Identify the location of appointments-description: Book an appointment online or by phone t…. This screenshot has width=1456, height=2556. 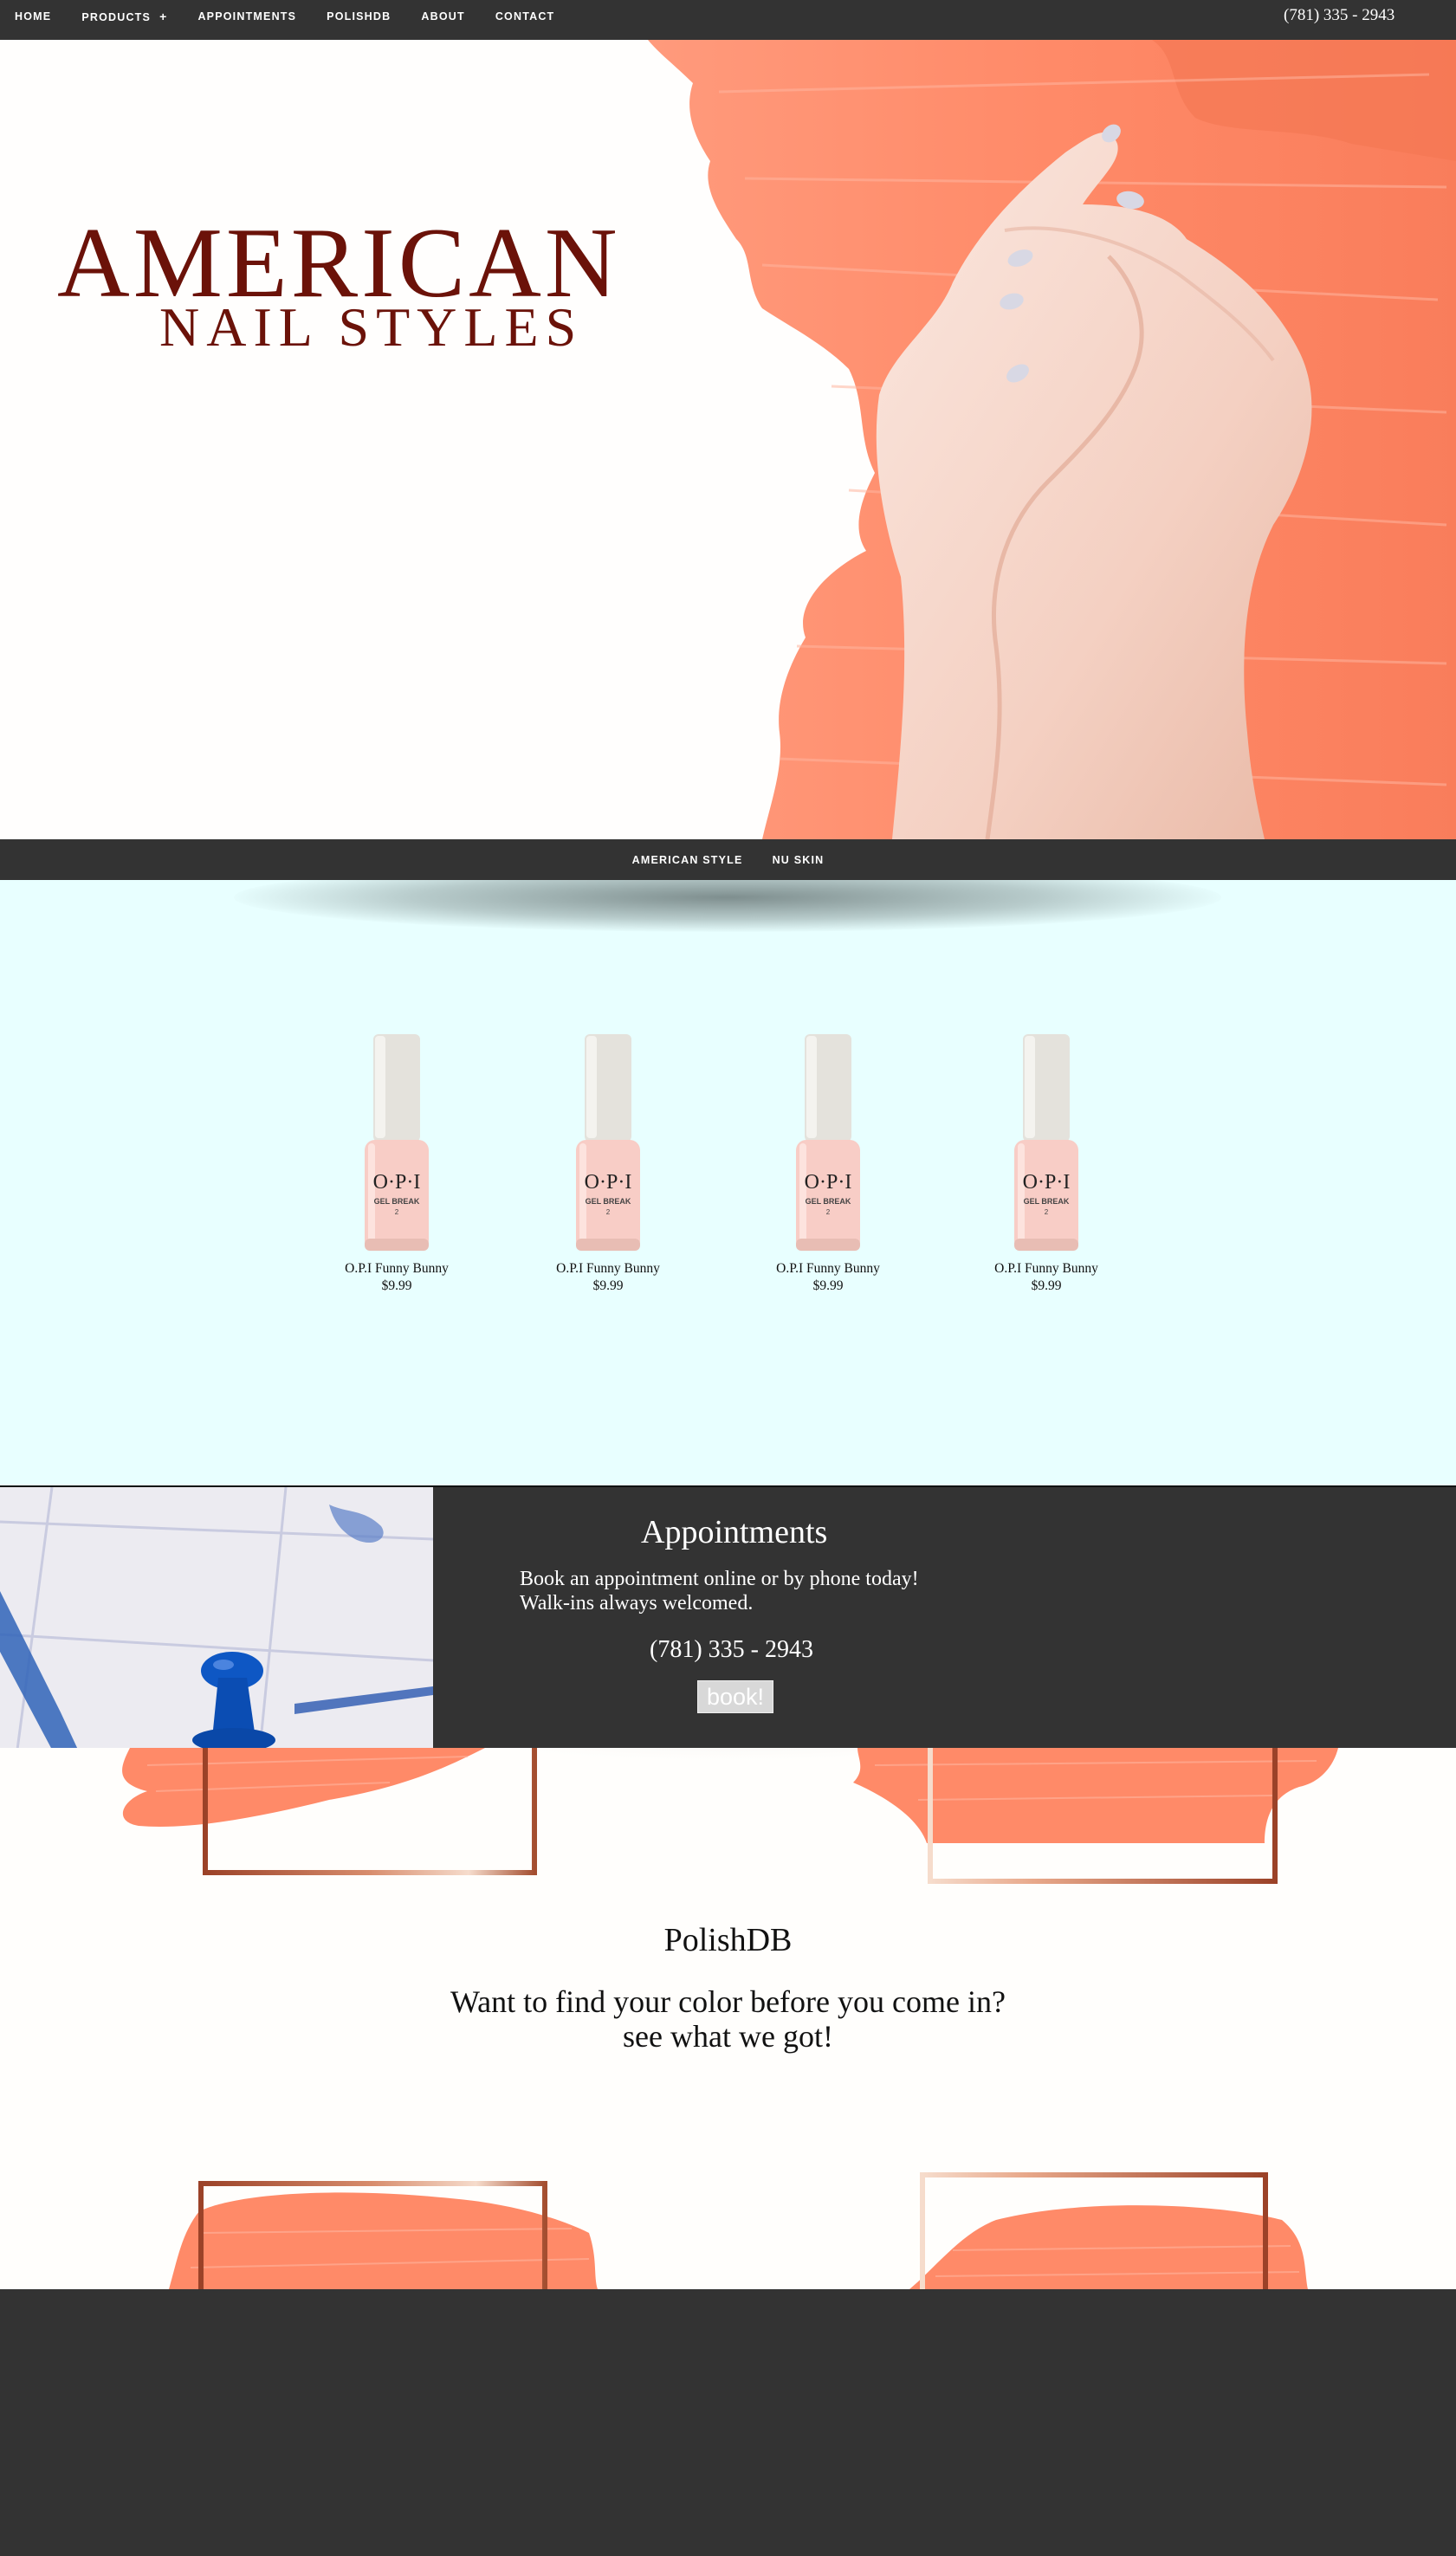
(719, 1579).